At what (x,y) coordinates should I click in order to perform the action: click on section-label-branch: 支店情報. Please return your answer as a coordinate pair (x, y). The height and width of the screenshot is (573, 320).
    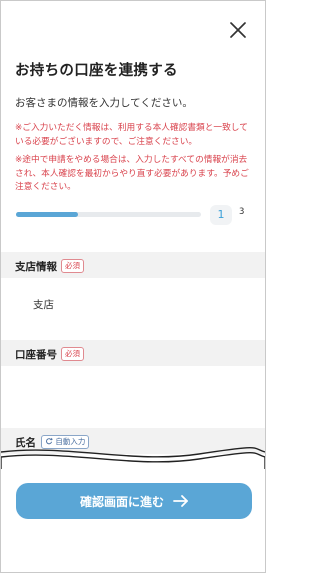
    Looking at the image, I should click on (36, 267).